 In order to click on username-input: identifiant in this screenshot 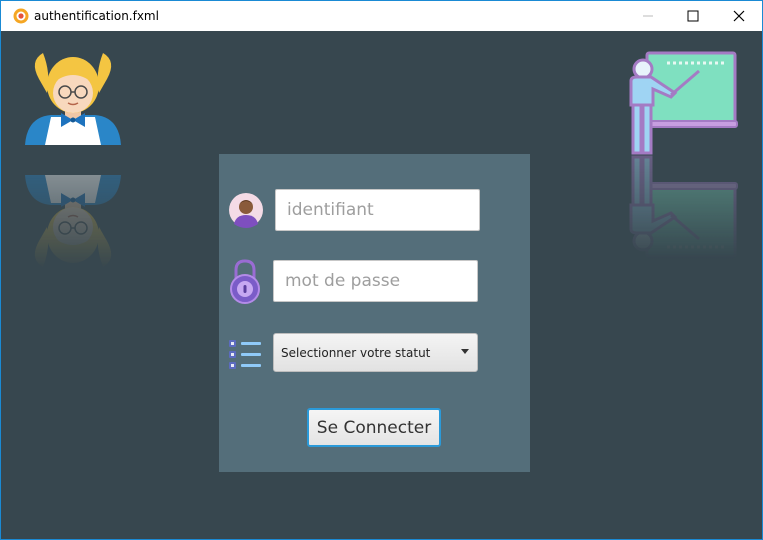, I will do `click(377, 210)`.